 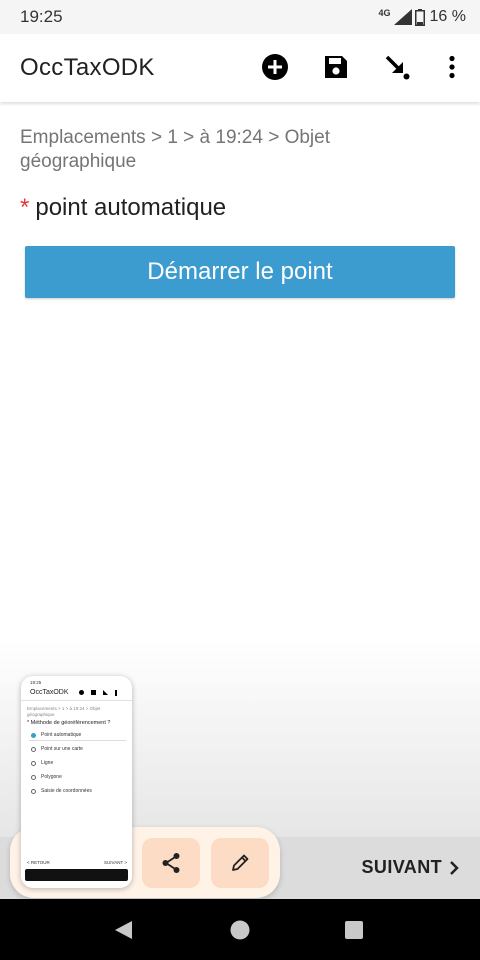 I want to click on thumb-divider, so click(x=76, y=700).